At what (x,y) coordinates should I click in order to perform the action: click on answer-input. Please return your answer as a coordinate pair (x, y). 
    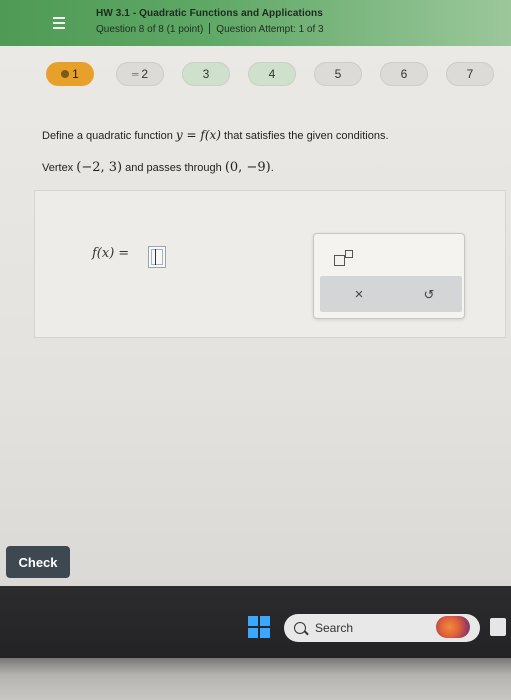
    Looking at the image, I should click on (157, 257).